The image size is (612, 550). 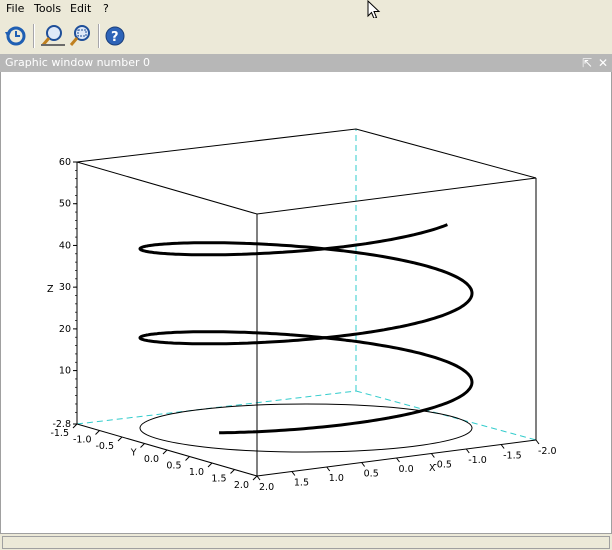 What do you see at coordinates (547, 451) in the screenshot?
I see `x-tick-label: -2.0` at bounding box center [547, 451].